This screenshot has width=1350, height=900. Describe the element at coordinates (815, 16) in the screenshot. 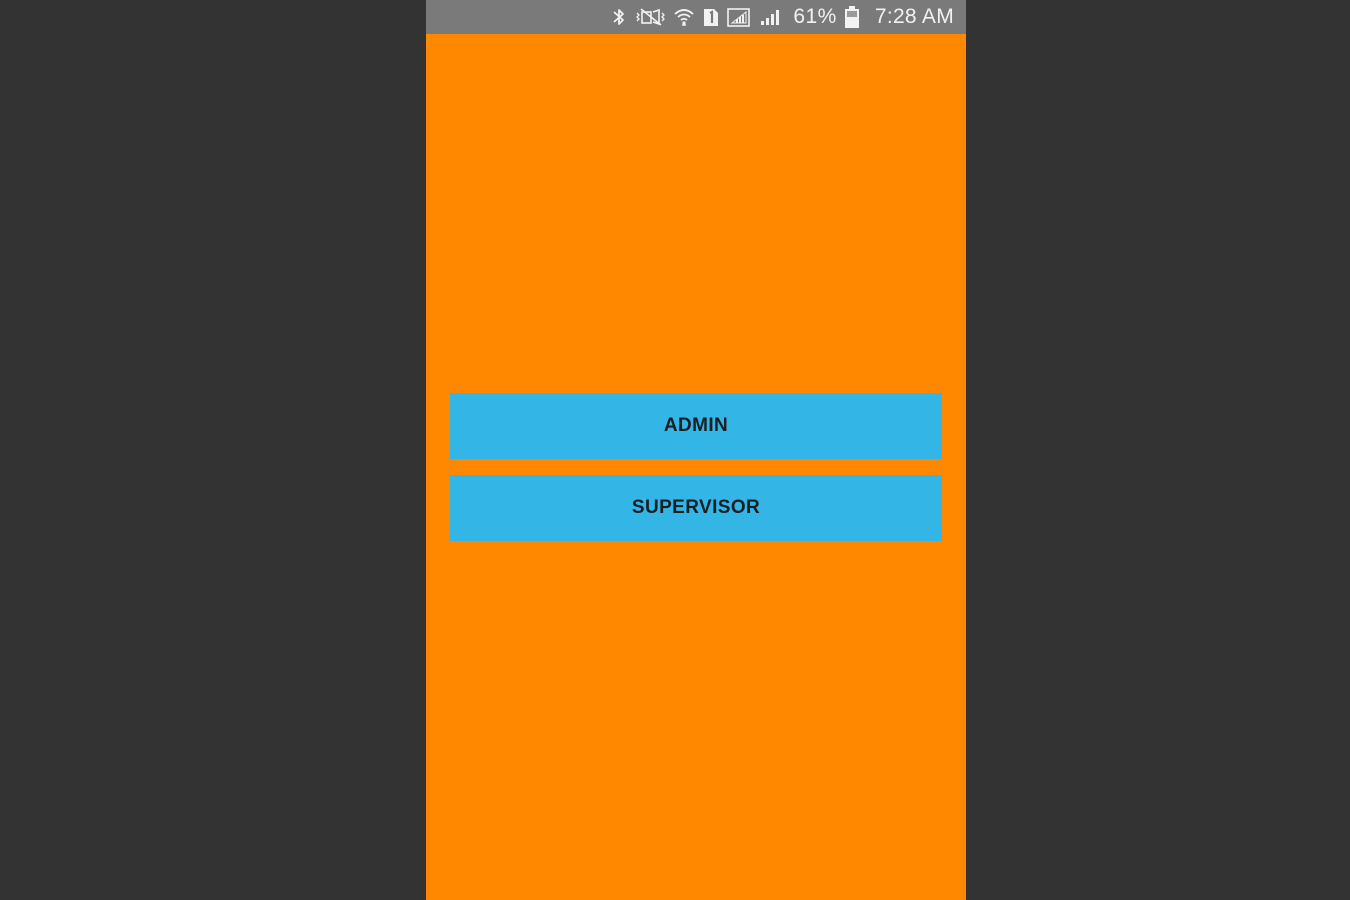

I see `battery-percent: 61%` at that location.